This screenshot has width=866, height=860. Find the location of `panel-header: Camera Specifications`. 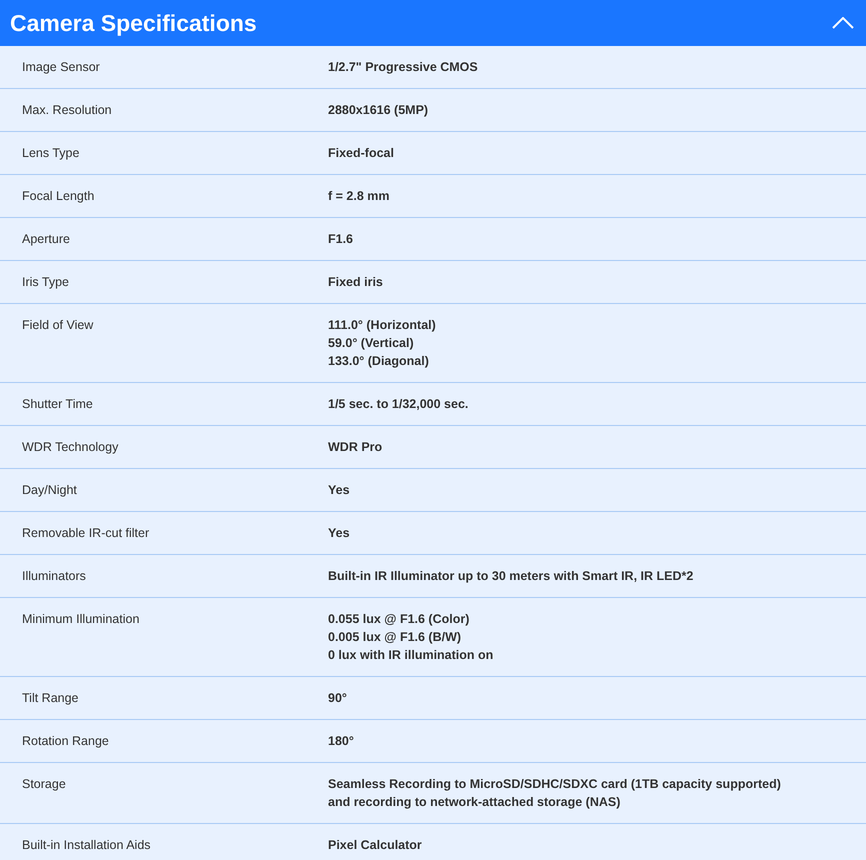

panel-header: Camera Specifications is located at coordinates (433, 23).